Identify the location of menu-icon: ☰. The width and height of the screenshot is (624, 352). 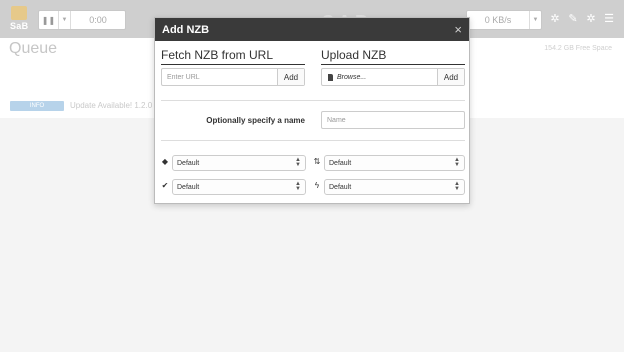
(609, 19).